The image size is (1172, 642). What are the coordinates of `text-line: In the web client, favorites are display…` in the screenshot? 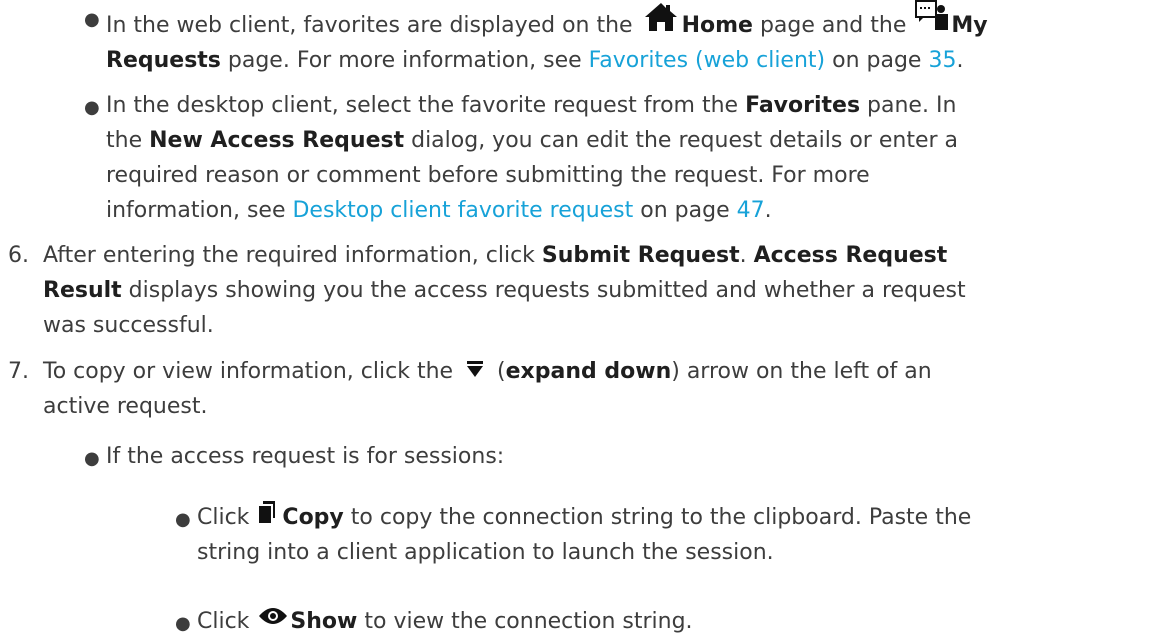 It's located at (639, 21).